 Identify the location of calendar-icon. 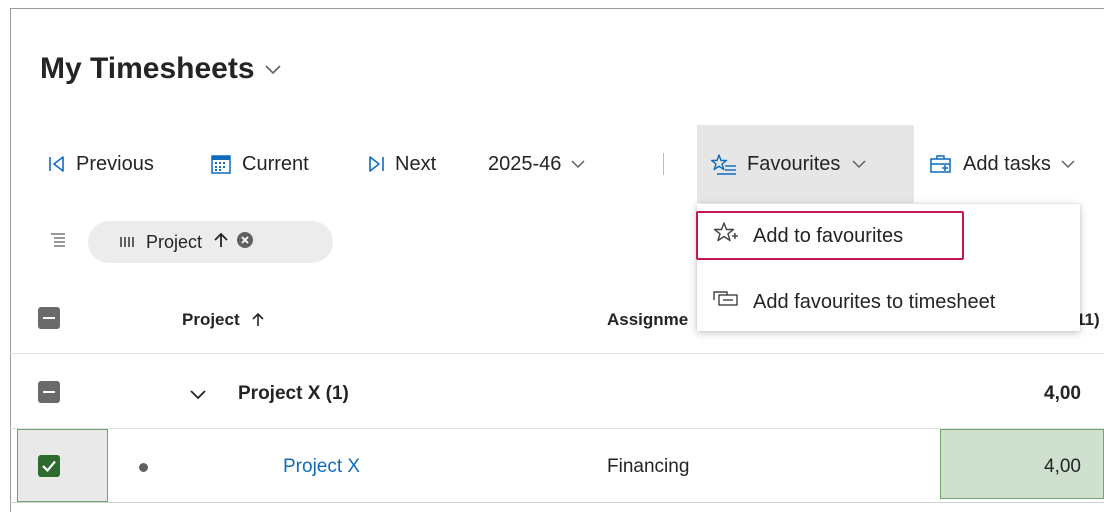
(221, 164).